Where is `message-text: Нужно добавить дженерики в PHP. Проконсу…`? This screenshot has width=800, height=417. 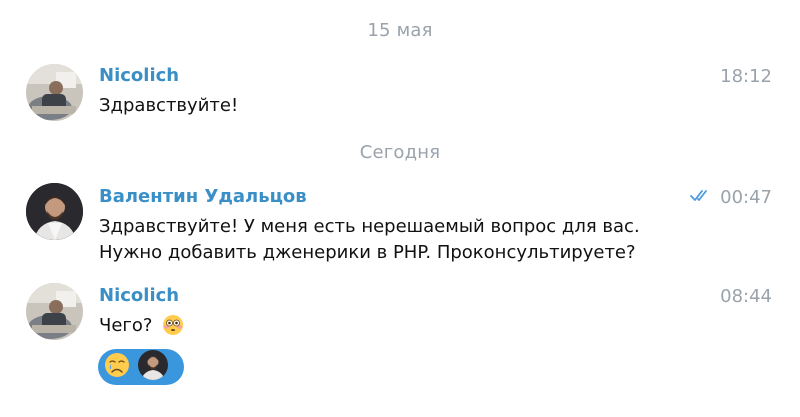 message-text: Нужно добавить дженерики в PHP. Проконсу… is located at coordinates (367, 252).